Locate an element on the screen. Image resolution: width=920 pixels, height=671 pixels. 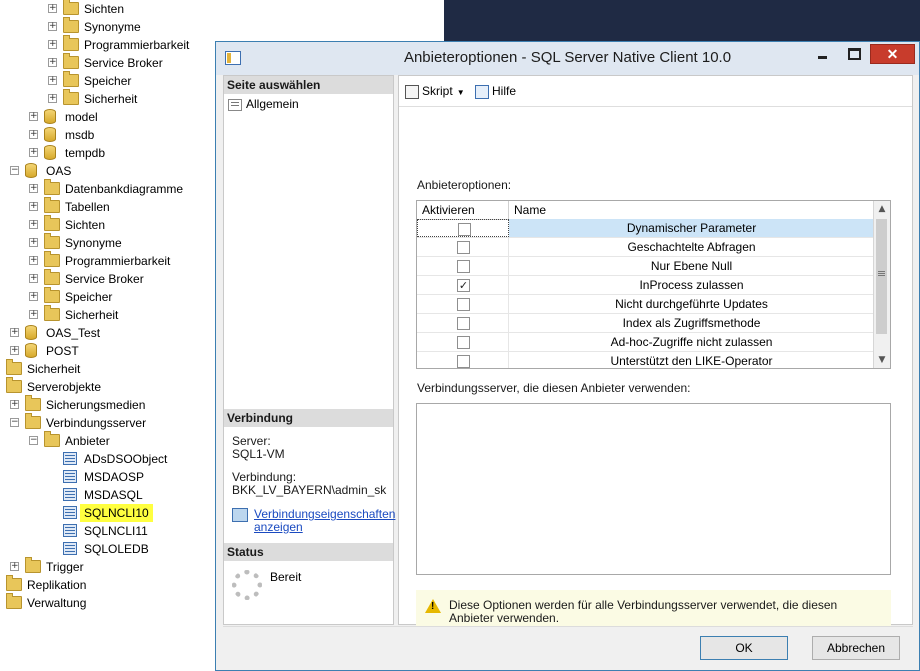
table-row: Nur Ebene Null is located at coordinates (645, 266).